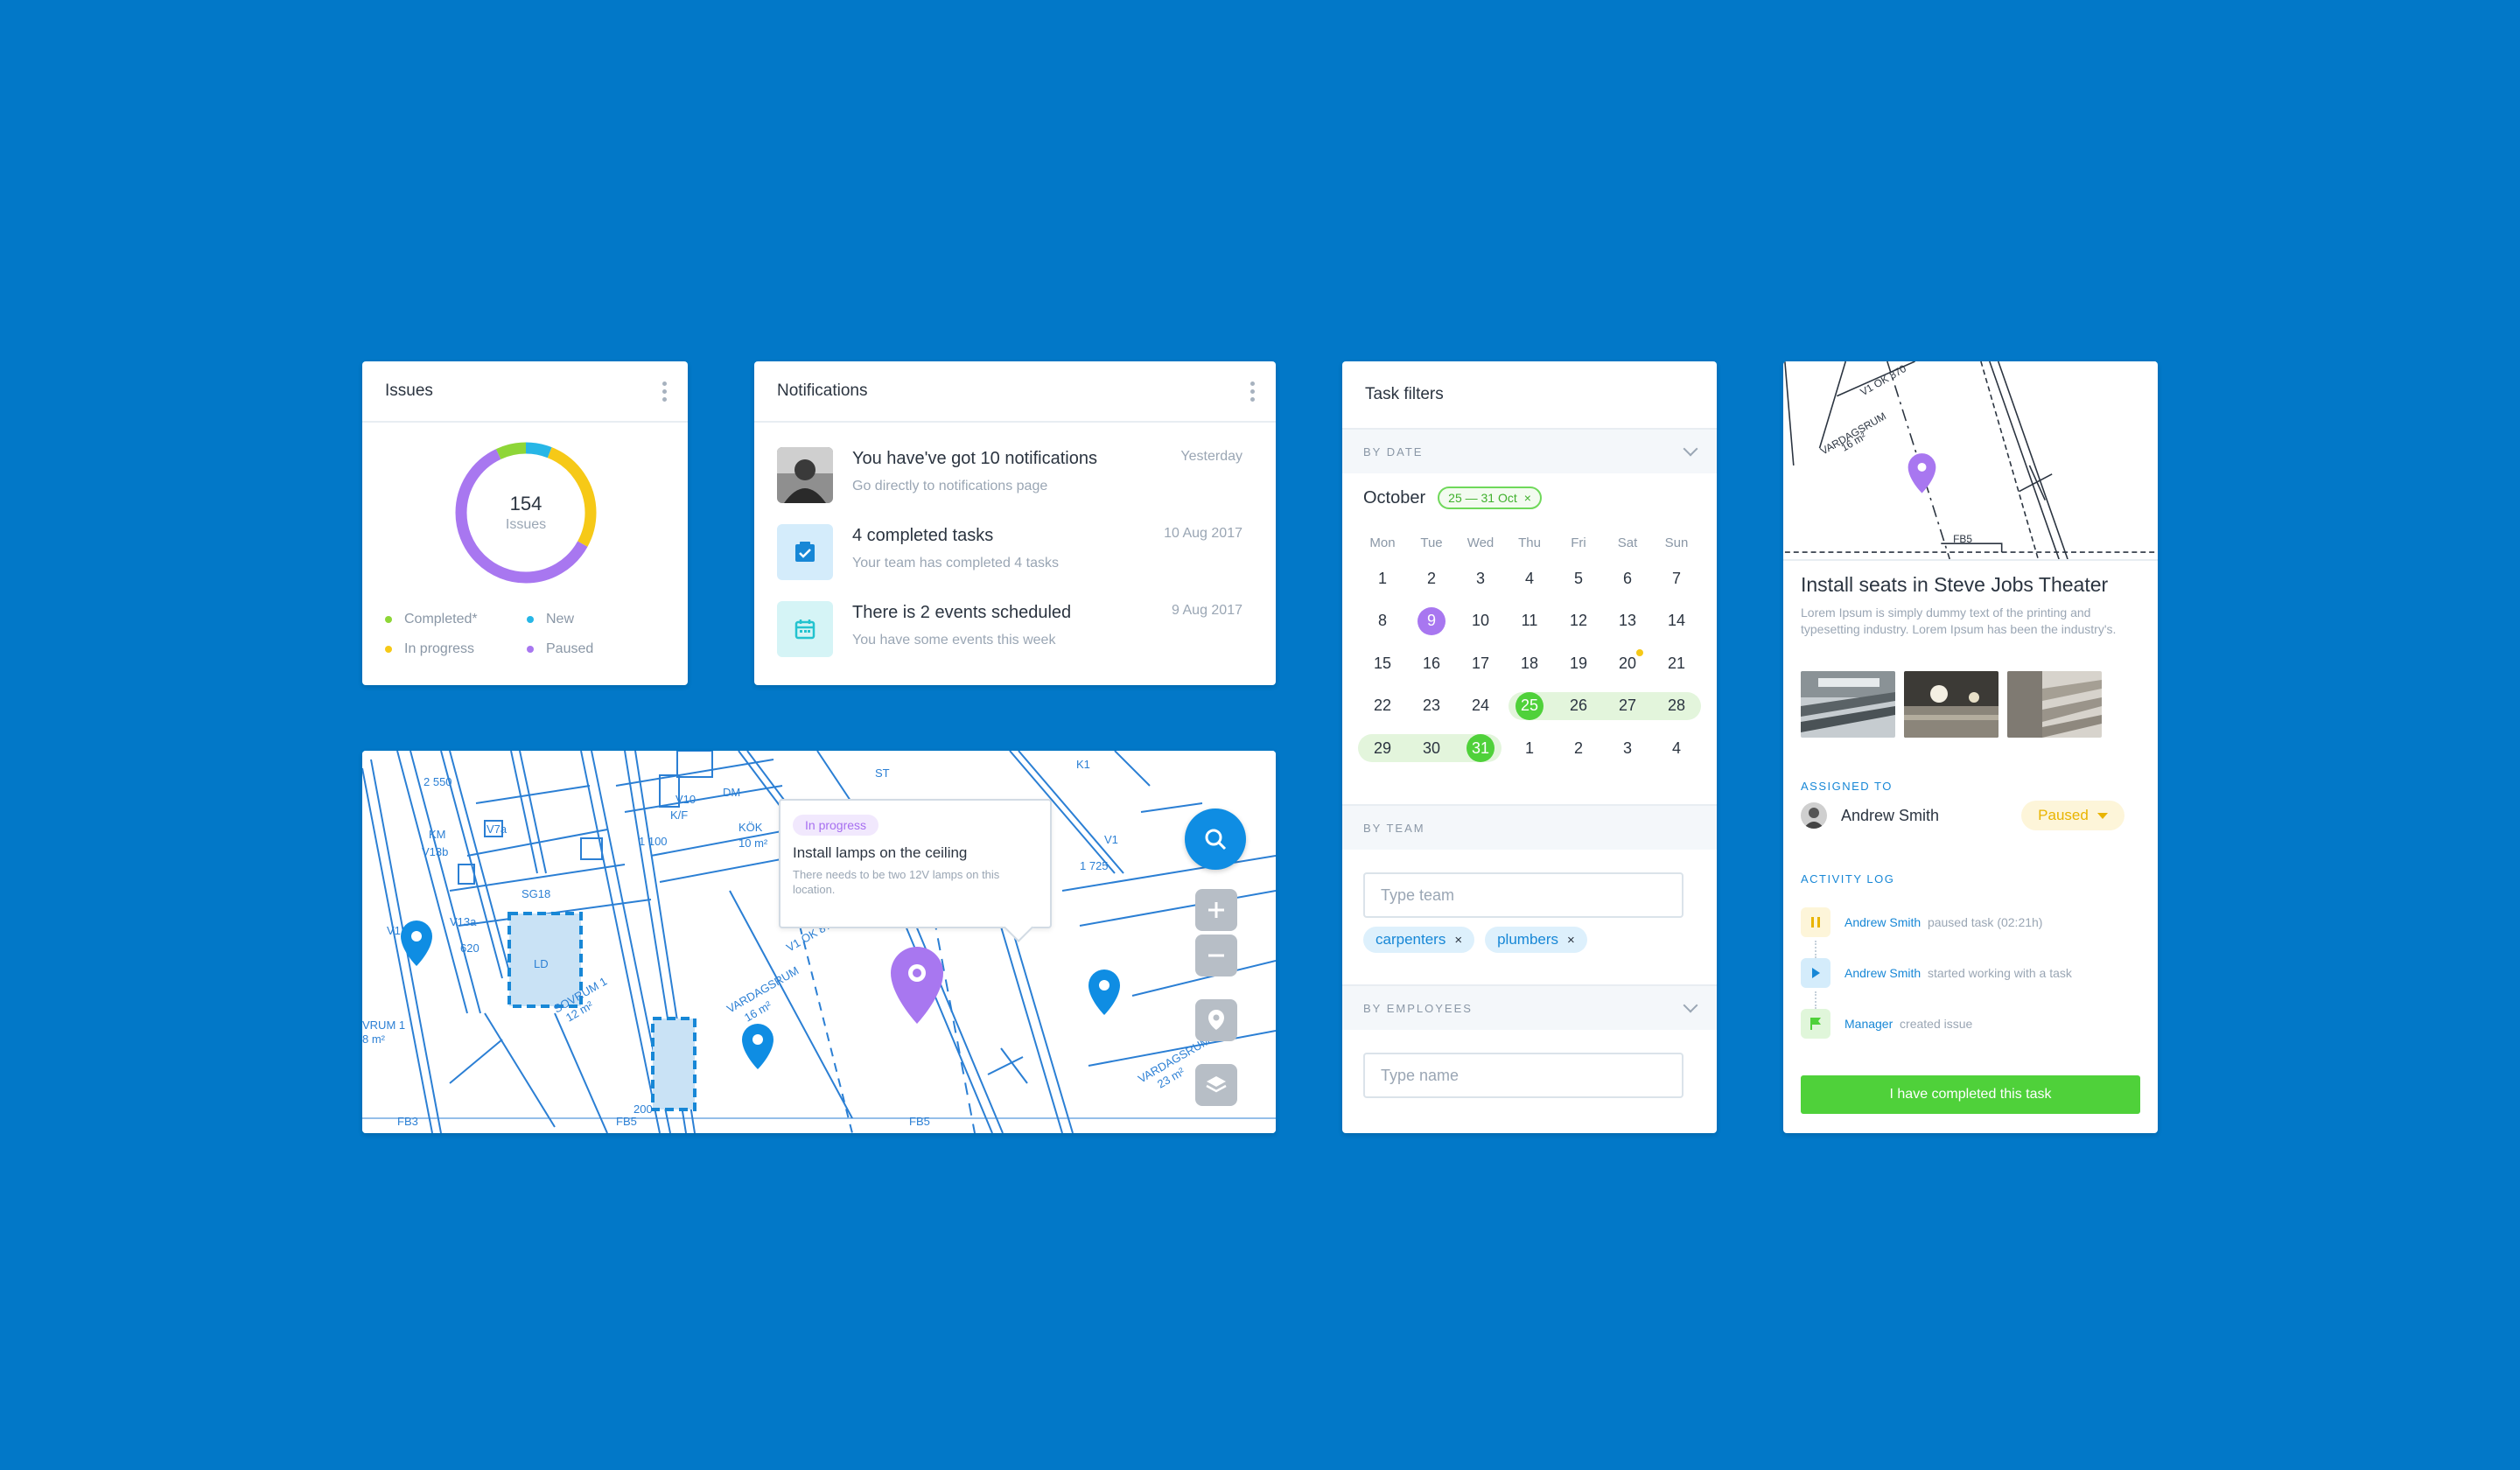 The width and height of the screenshot is (2520, 1470). Describe the element at coordinates (1529, 663) in the screenshot. I see `calendar-day: 18` at that location.